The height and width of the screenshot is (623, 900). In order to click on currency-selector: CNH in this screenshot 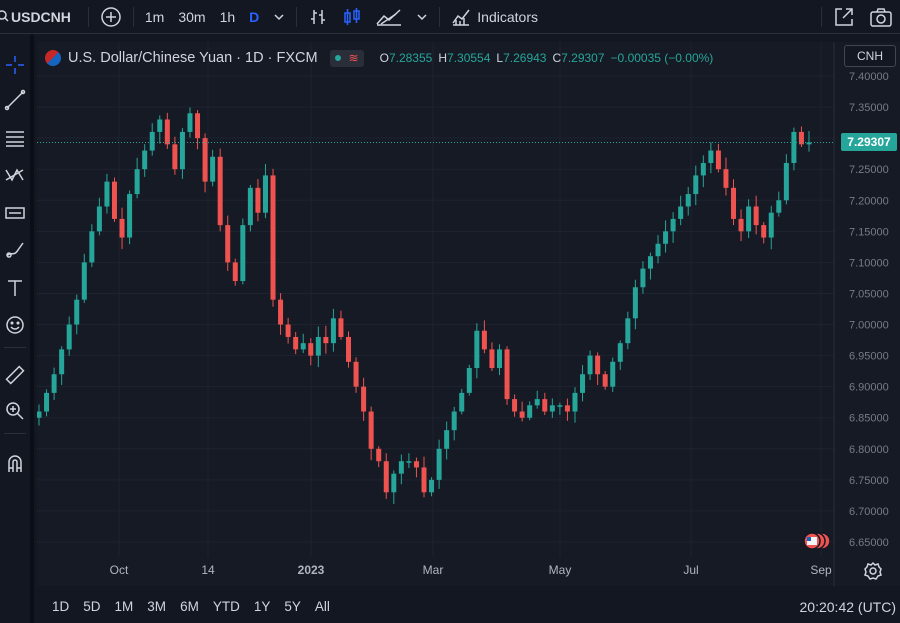, I will do `click(870, 56)`.